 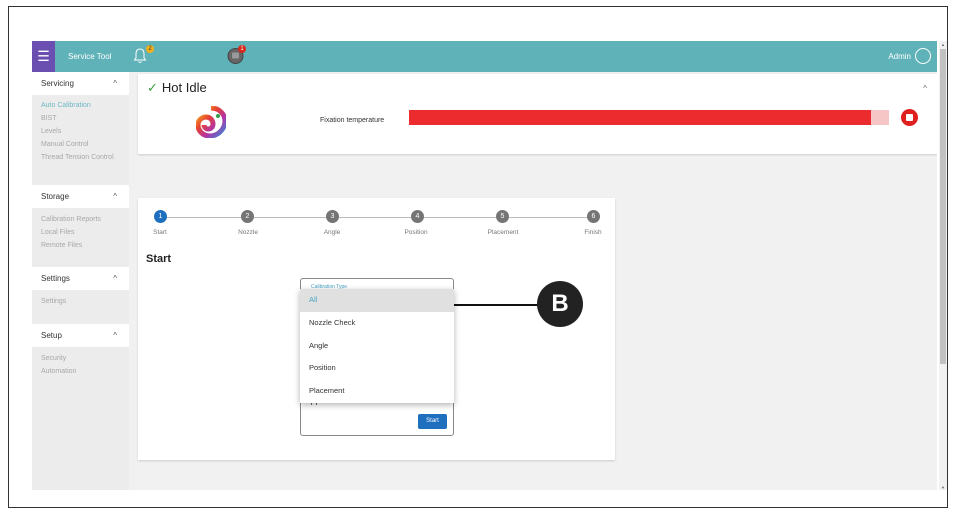 What do you see at coordinates (640, 117) in the screenshot?
I see `temperature-progress-fill` at bounding box center [640, 117].